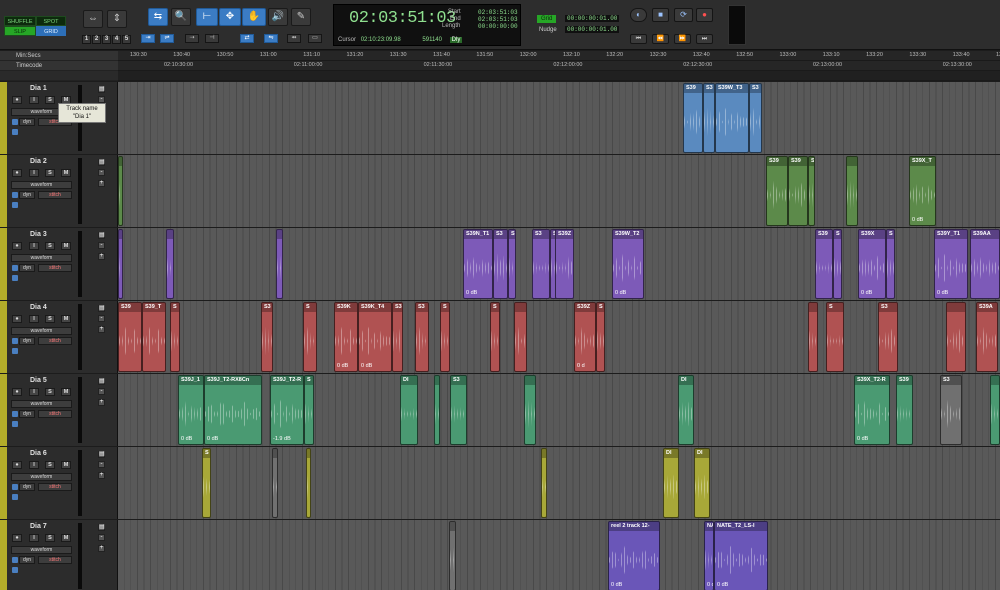  I want to click on selector-tool-button: ✥, so click(230, 17).